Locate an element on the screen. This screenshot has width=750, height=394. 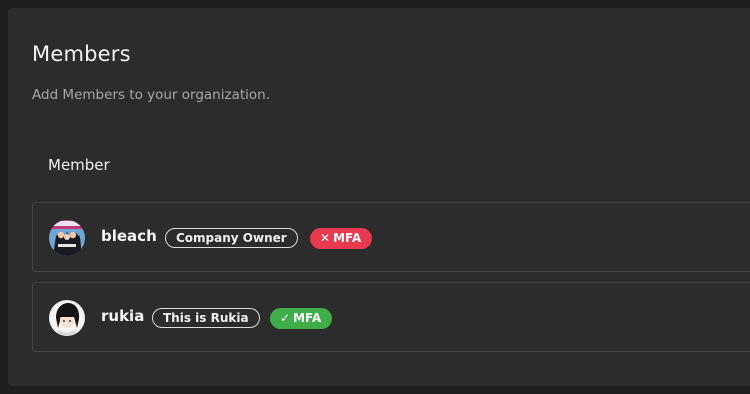
page-subtitle: Add Members to your organization. is located at coordinates (151, 95).